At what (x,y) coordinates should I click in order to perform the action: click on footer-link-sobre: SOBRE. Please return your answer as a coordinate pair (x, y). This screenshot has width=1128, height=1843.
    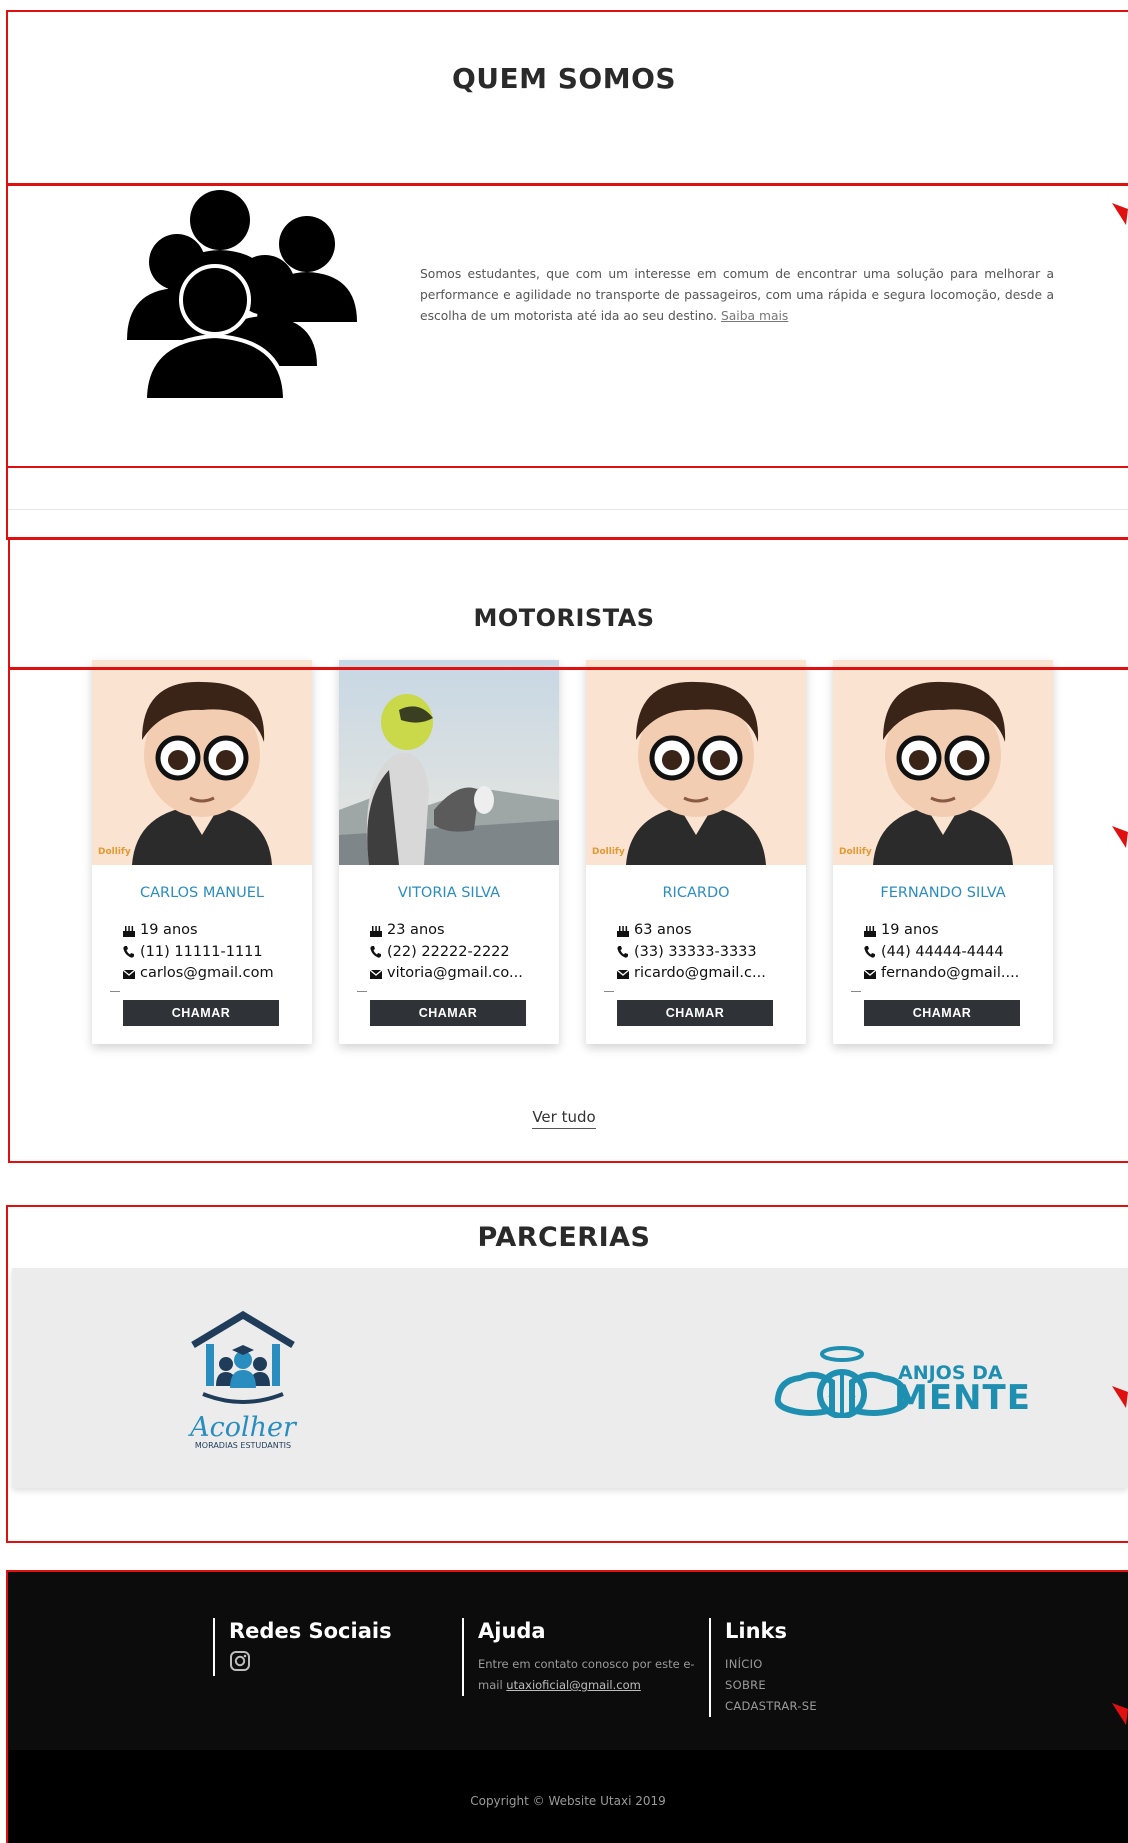
    Looking at the image, I should click on (771, 1685).